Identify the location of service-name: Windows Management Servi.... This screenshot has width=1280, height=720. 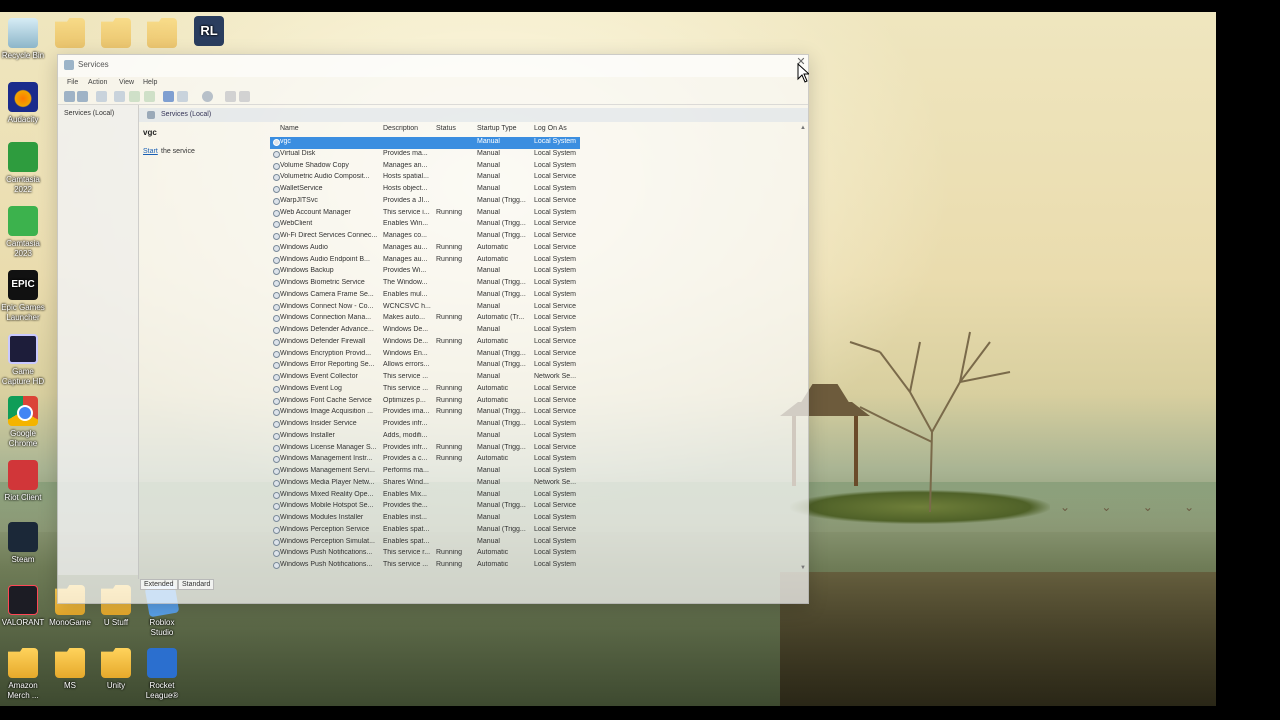
(327, 470).